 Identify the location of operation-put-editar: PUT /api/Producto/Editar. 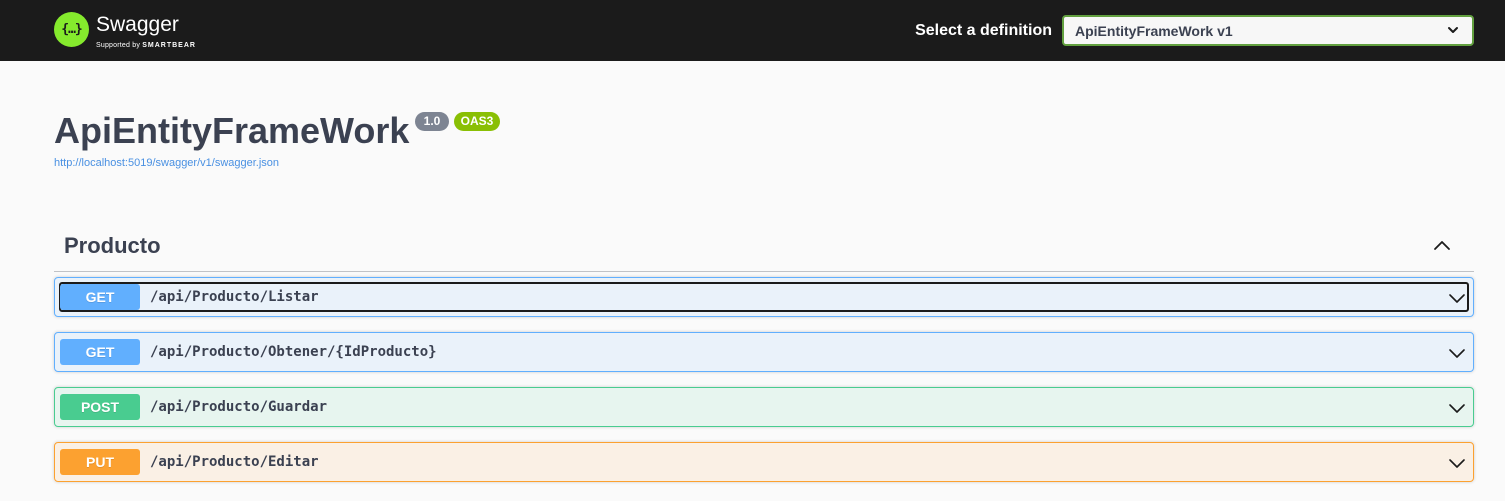
(764, 462).